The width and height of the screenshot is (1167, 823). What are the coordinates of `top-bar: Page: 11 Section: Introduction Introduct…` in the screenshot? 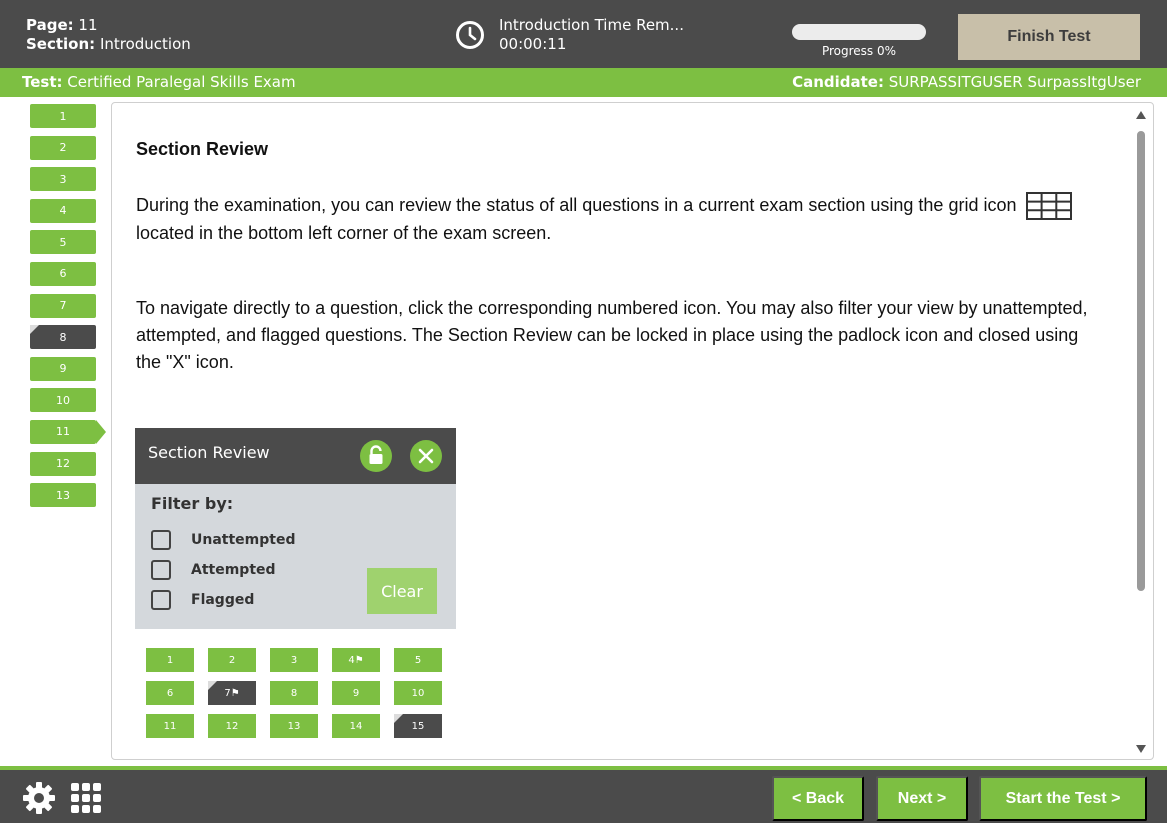 It's located at (583, 34).